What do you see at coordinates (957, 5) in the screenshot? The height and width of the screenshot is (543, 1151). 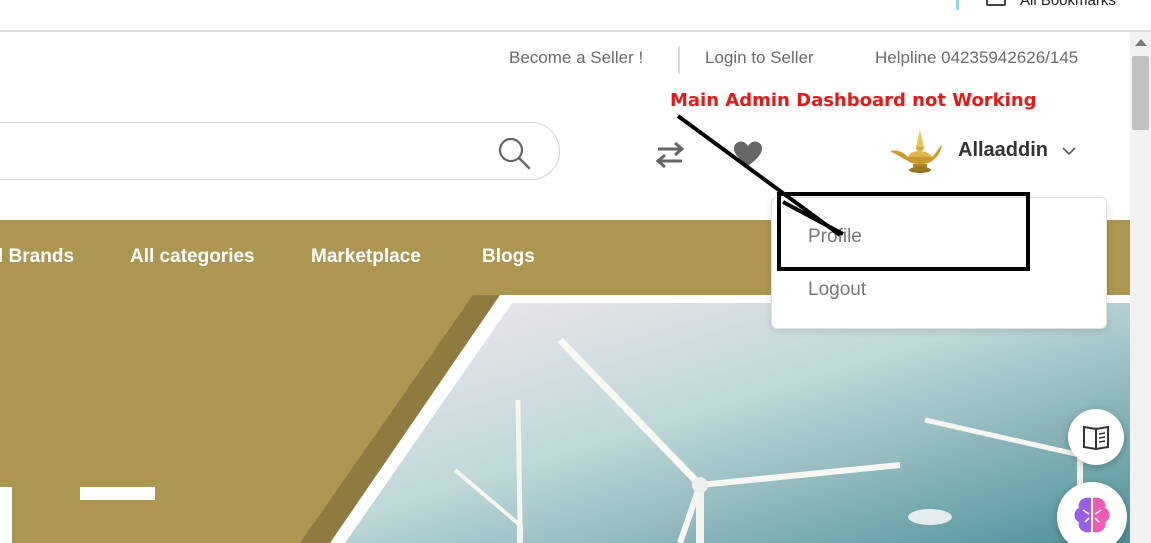 I see `bookmarks-divider` at bounding box center [957, 5].